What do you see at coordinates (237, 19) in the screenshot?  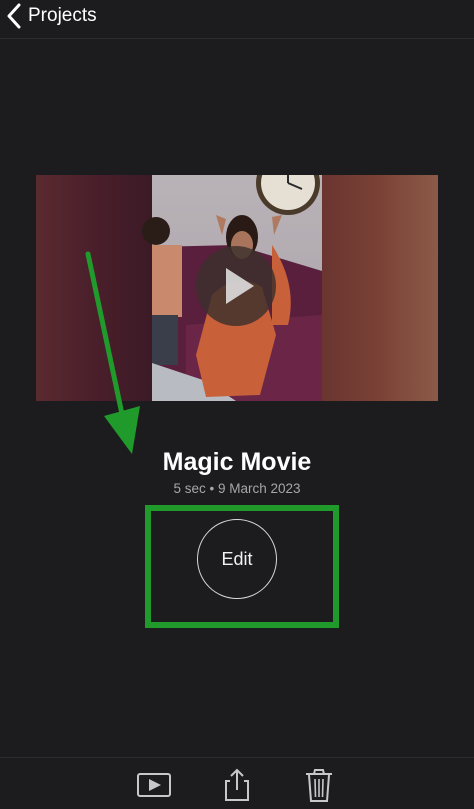 I see `navigation-bar: Projects` at bounding box center [237, 19].